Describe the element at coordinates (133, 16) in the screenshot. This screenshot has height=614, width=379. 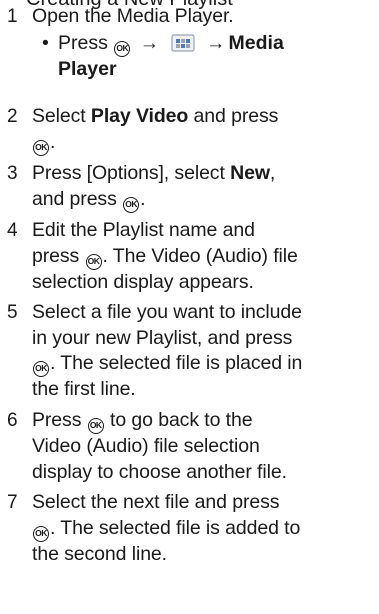
I see `step-1-text: Open the Media Player.` at that location.